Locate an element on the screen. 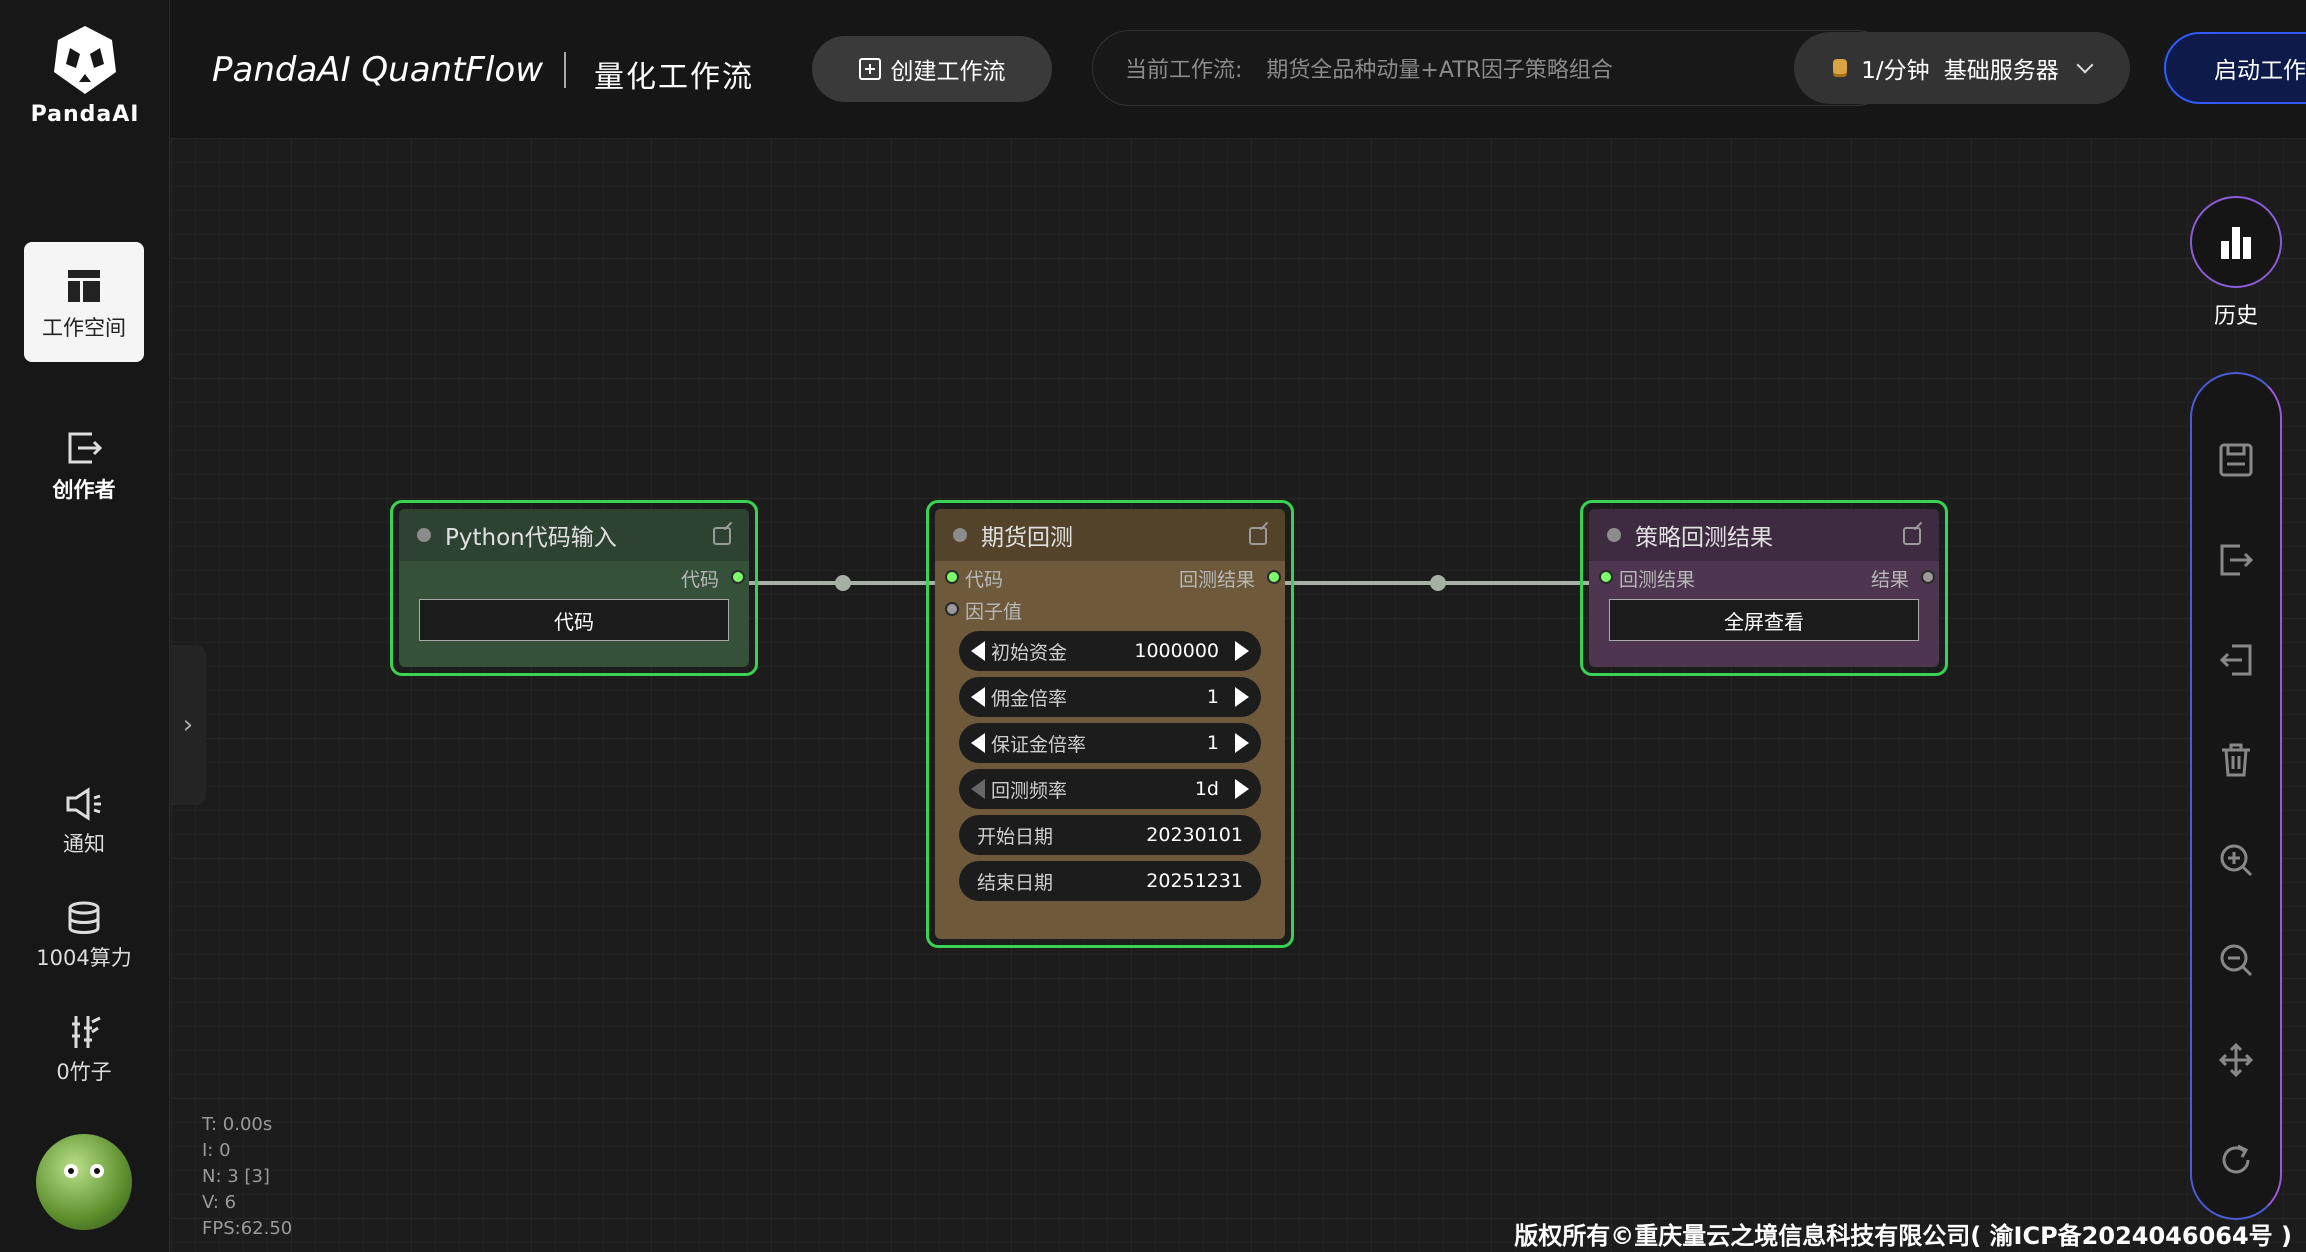 This screenshot has height=1252, width=2306. widget-value: 1000000 is located at coordinates (1176, 651).